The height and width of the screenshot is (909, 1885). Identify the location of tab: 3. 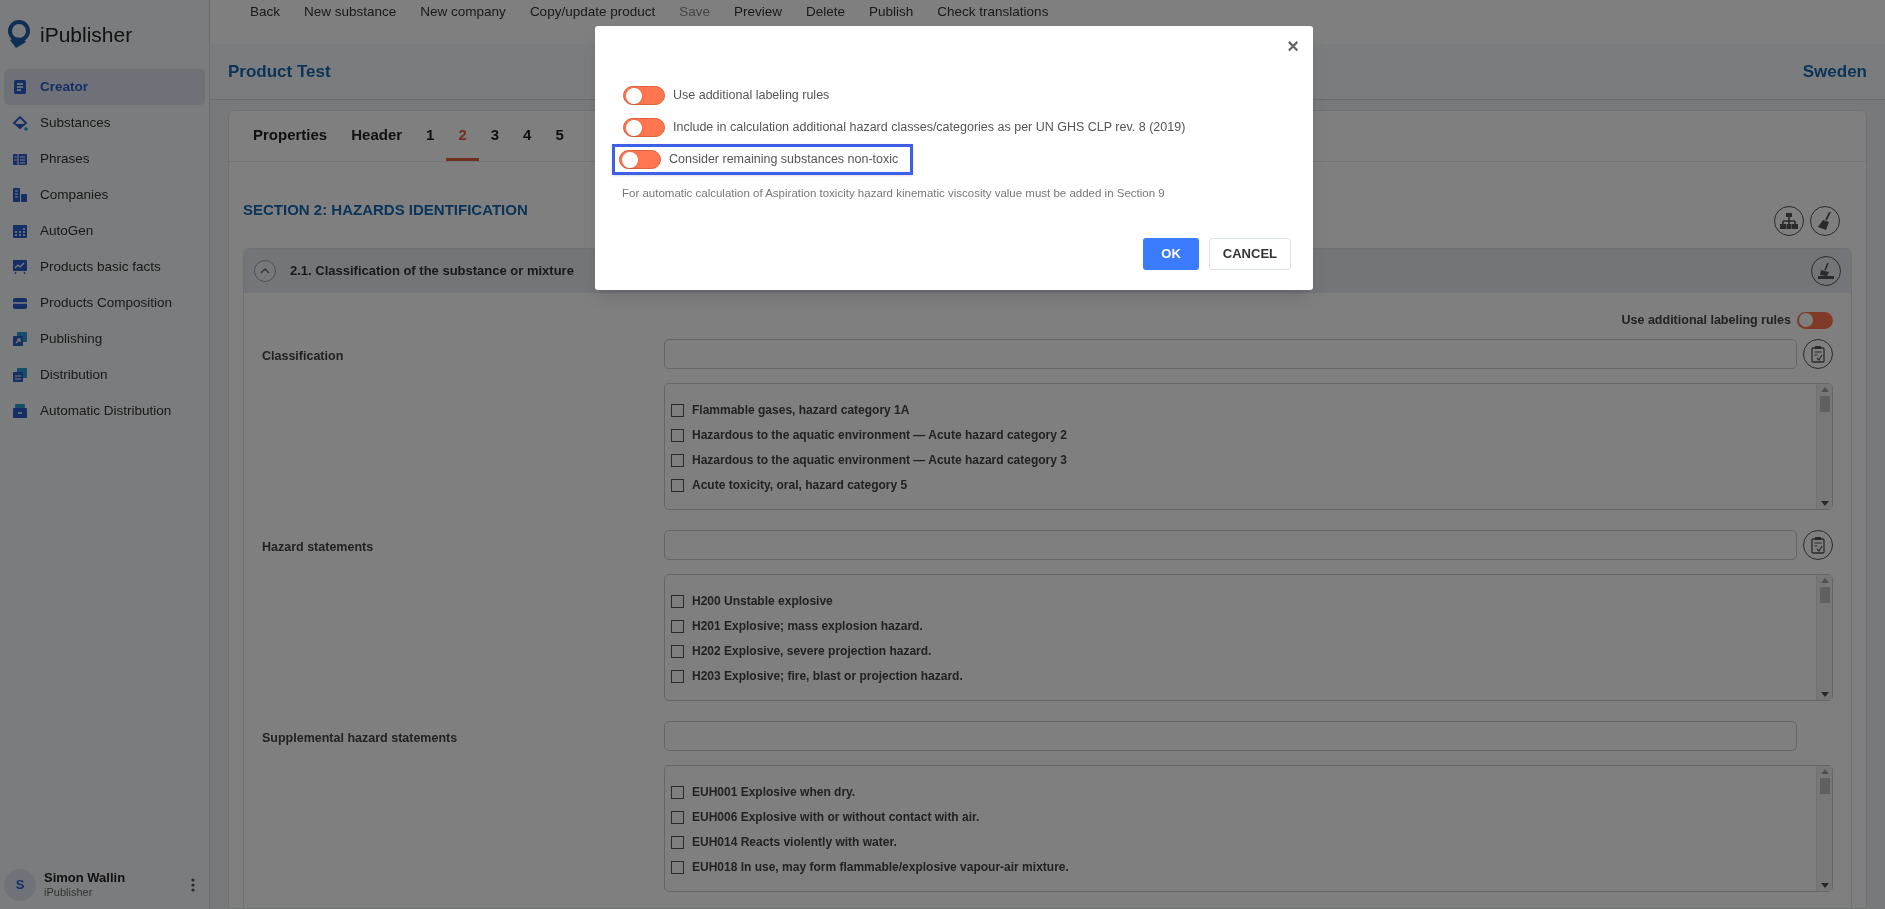
(495, 137).